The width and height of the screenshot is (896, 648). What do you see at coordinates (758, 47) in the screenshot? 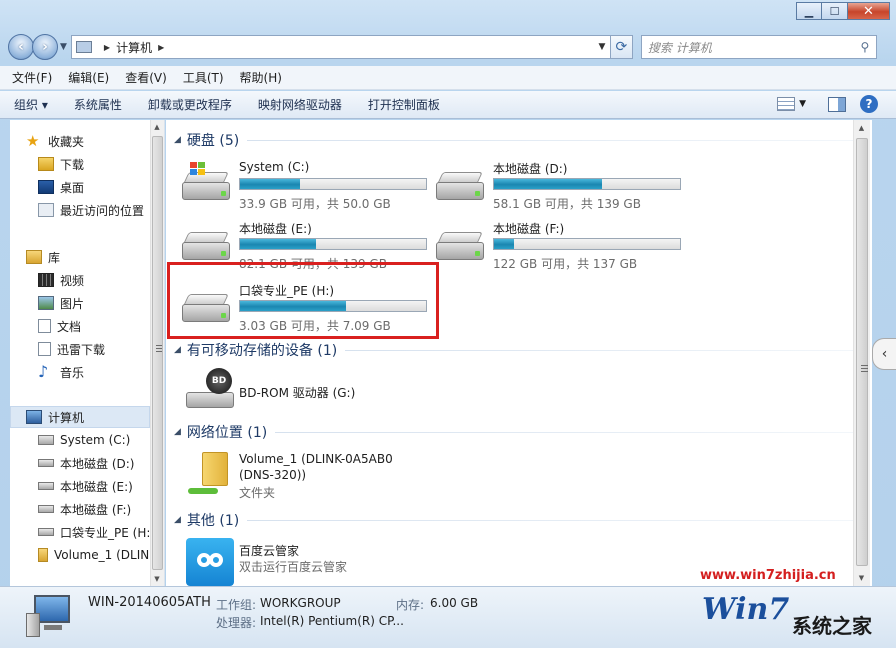
I see `search-input: 搜索 计算机 ⚲` at bounding box center [758, 47].